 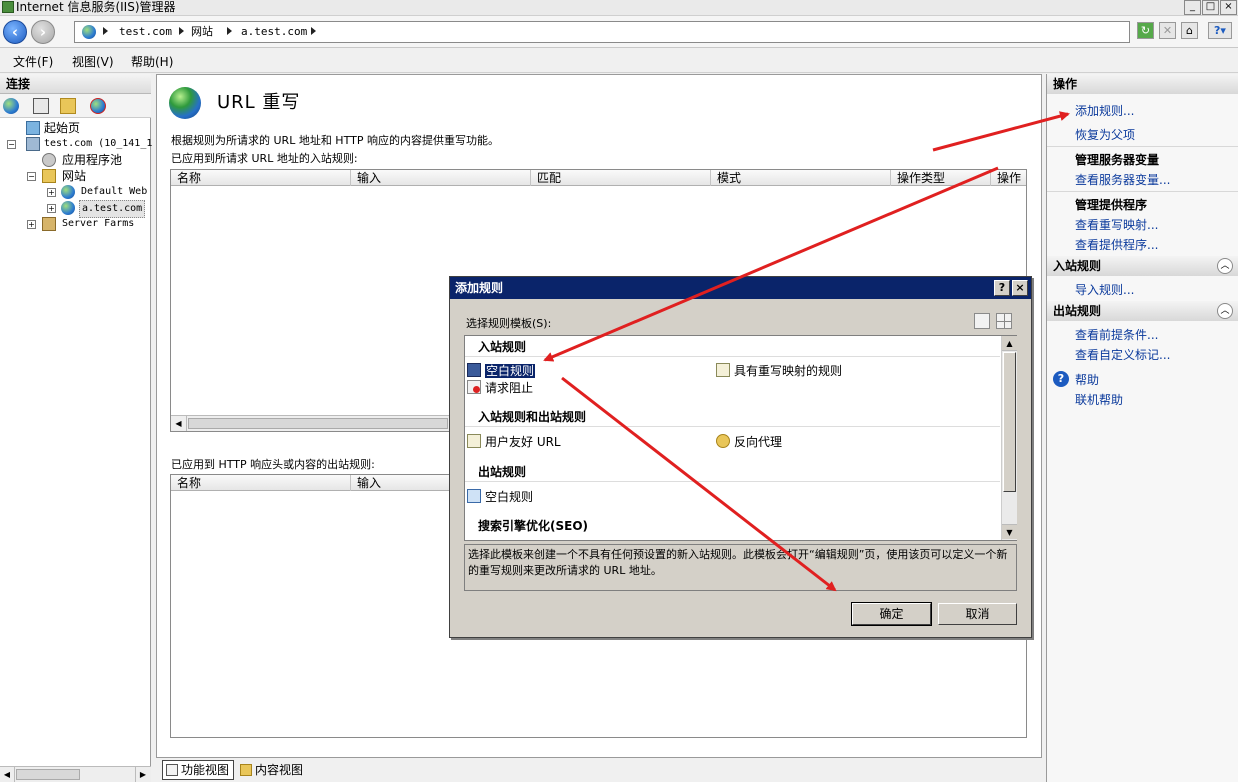 What do you see at coordinates (172, 770) in the screenshot?
I see `features-view-icon` at bounding box center [172, 770].